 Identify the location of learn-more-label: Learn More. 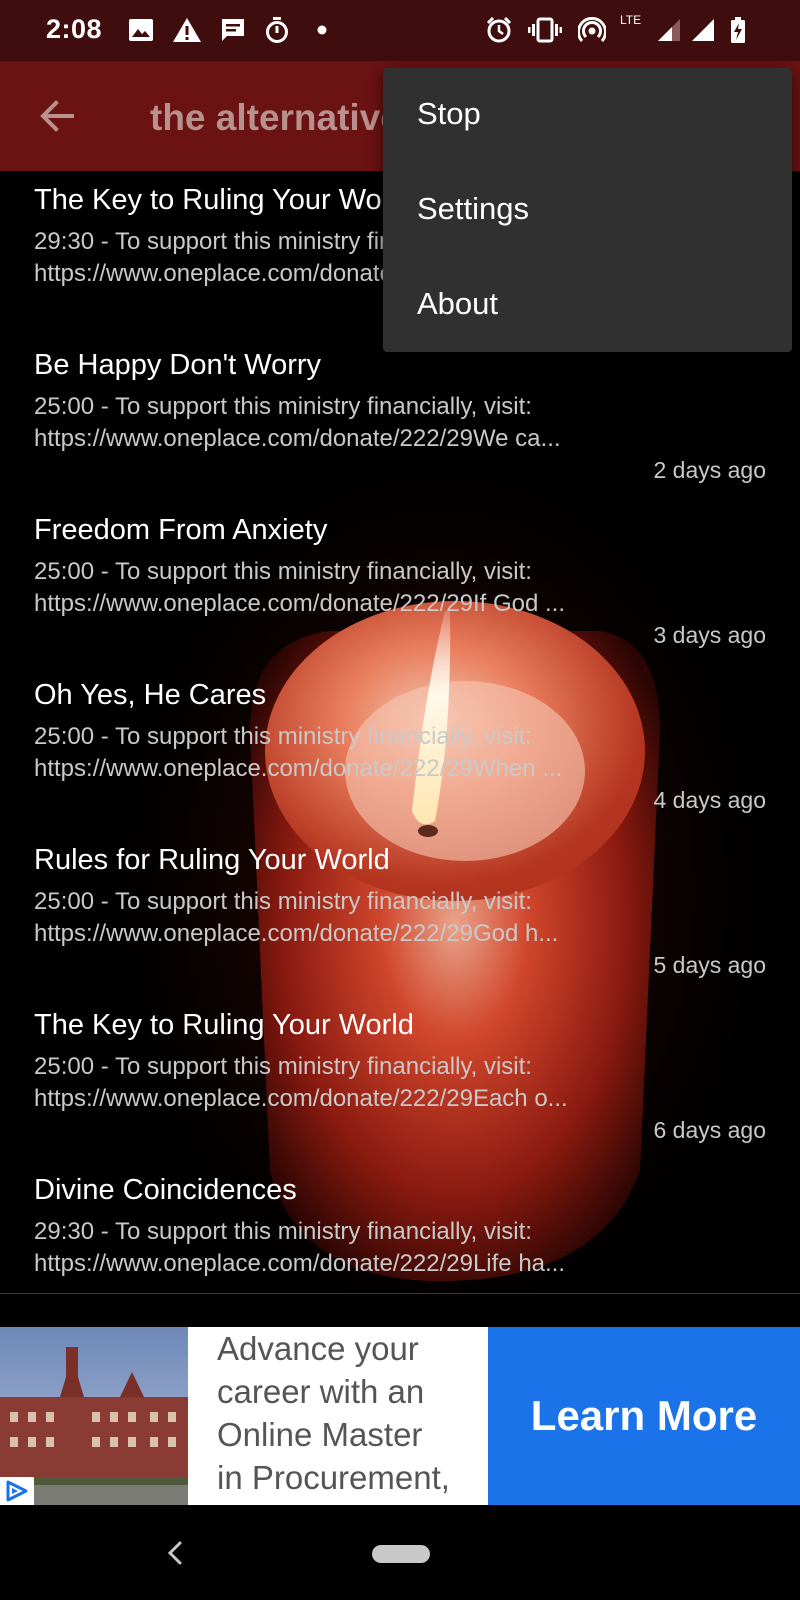
(644, 1415).